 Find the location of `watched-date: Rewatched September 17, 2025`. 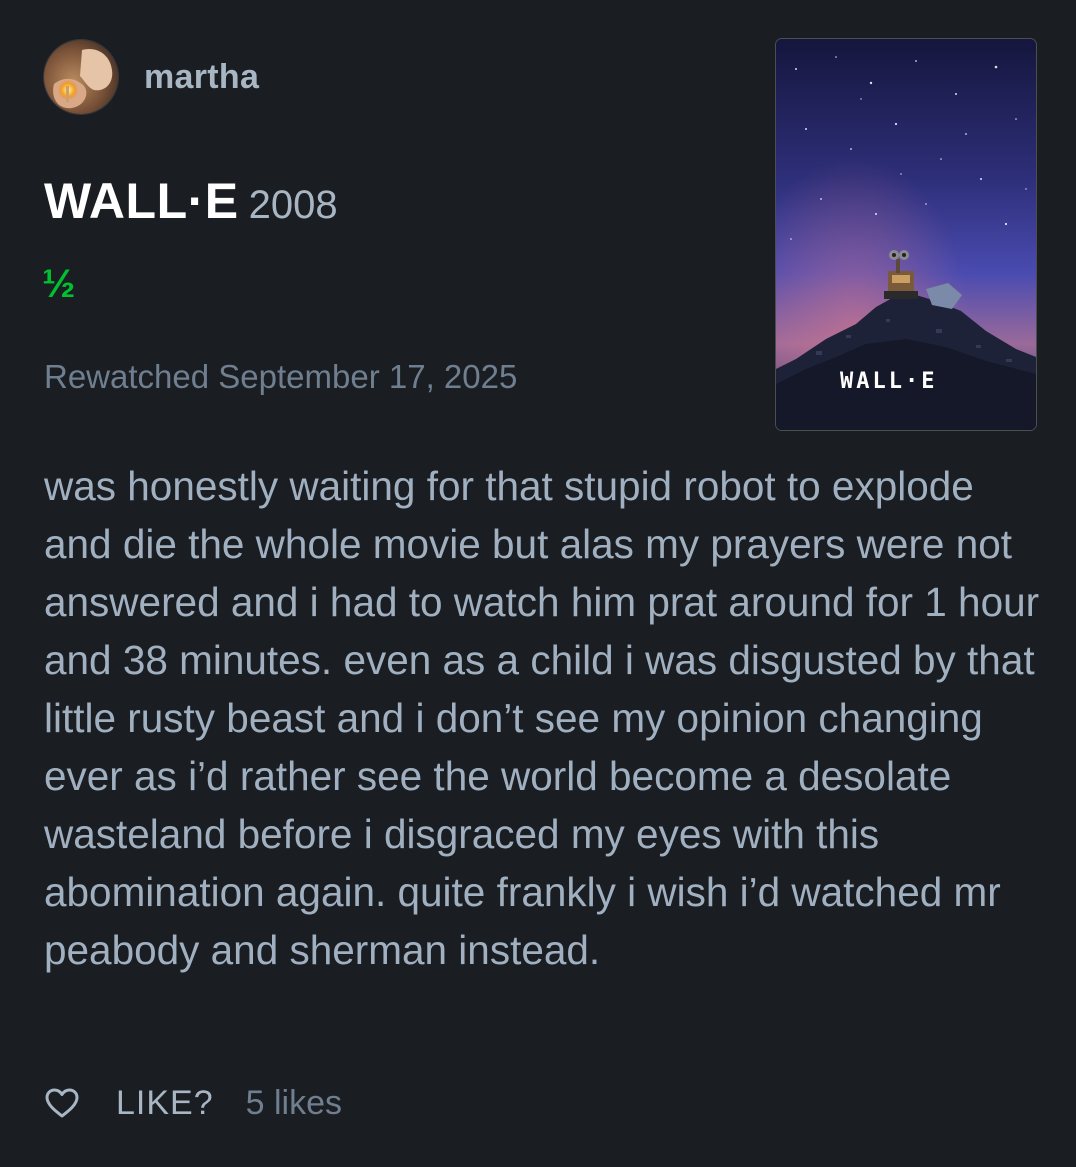

watched-date: Rewatched September 17, 2025 is located at coordinates (280, 377).